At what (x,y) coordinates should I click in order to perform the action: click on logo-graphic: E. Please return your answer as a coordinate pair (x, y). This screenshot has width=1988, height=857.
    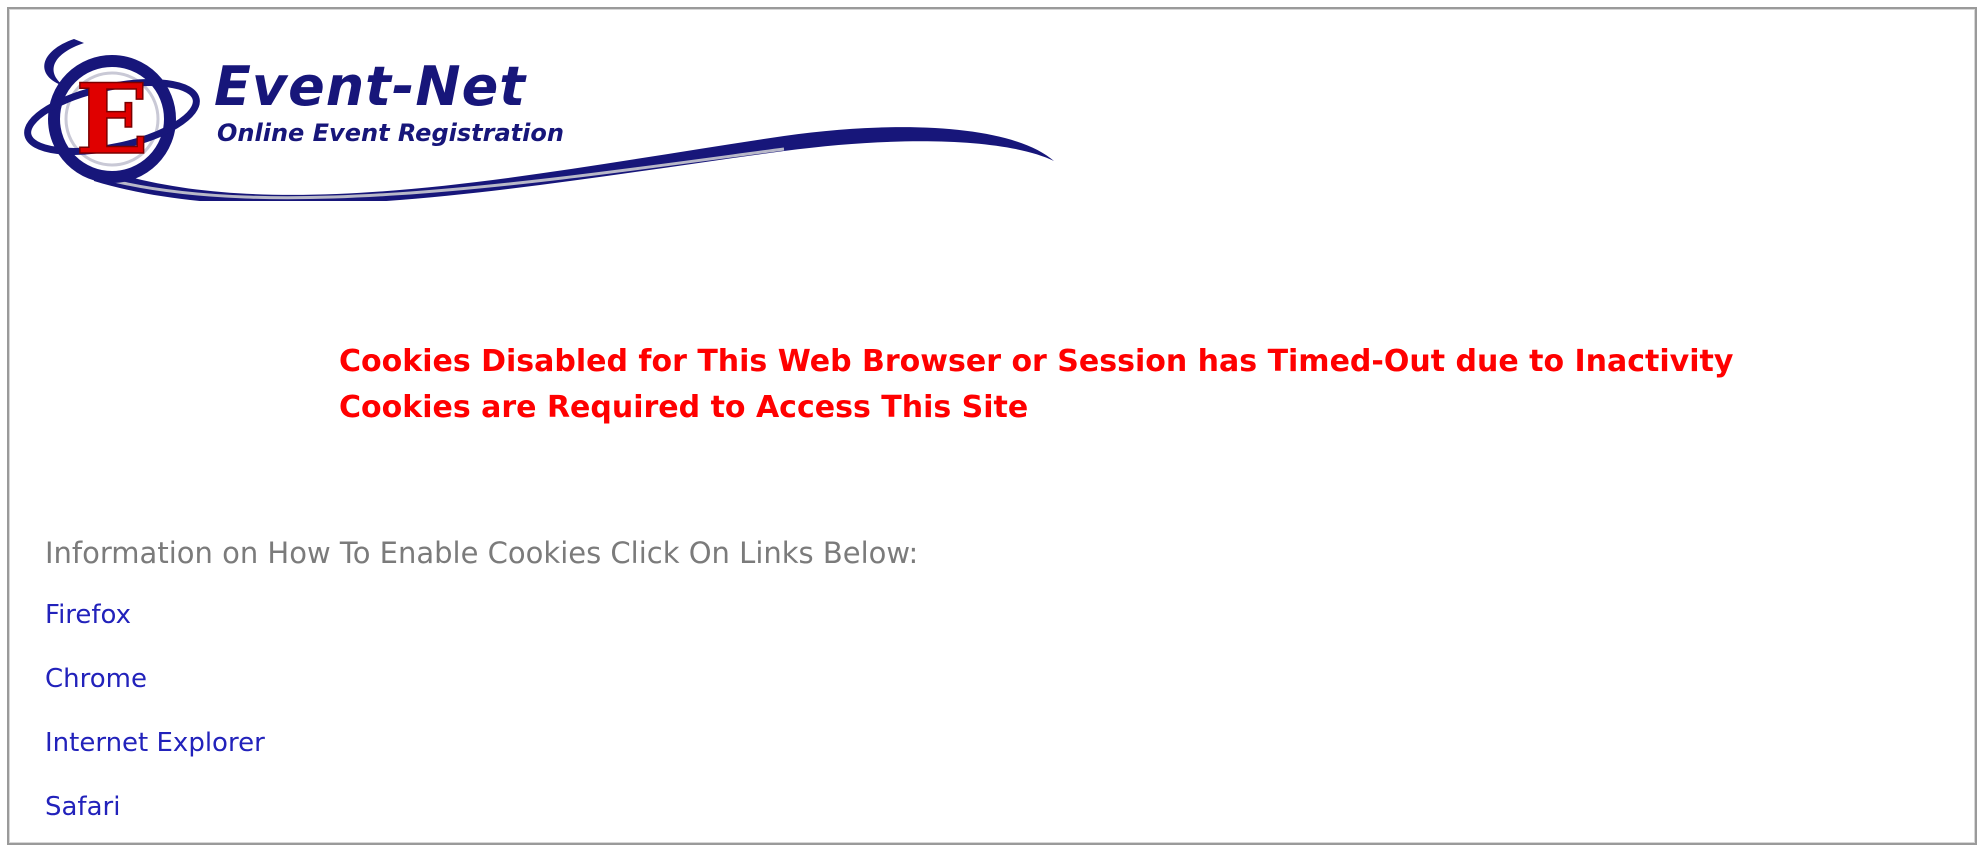
    Looking at the image, I should click on (539, 120).